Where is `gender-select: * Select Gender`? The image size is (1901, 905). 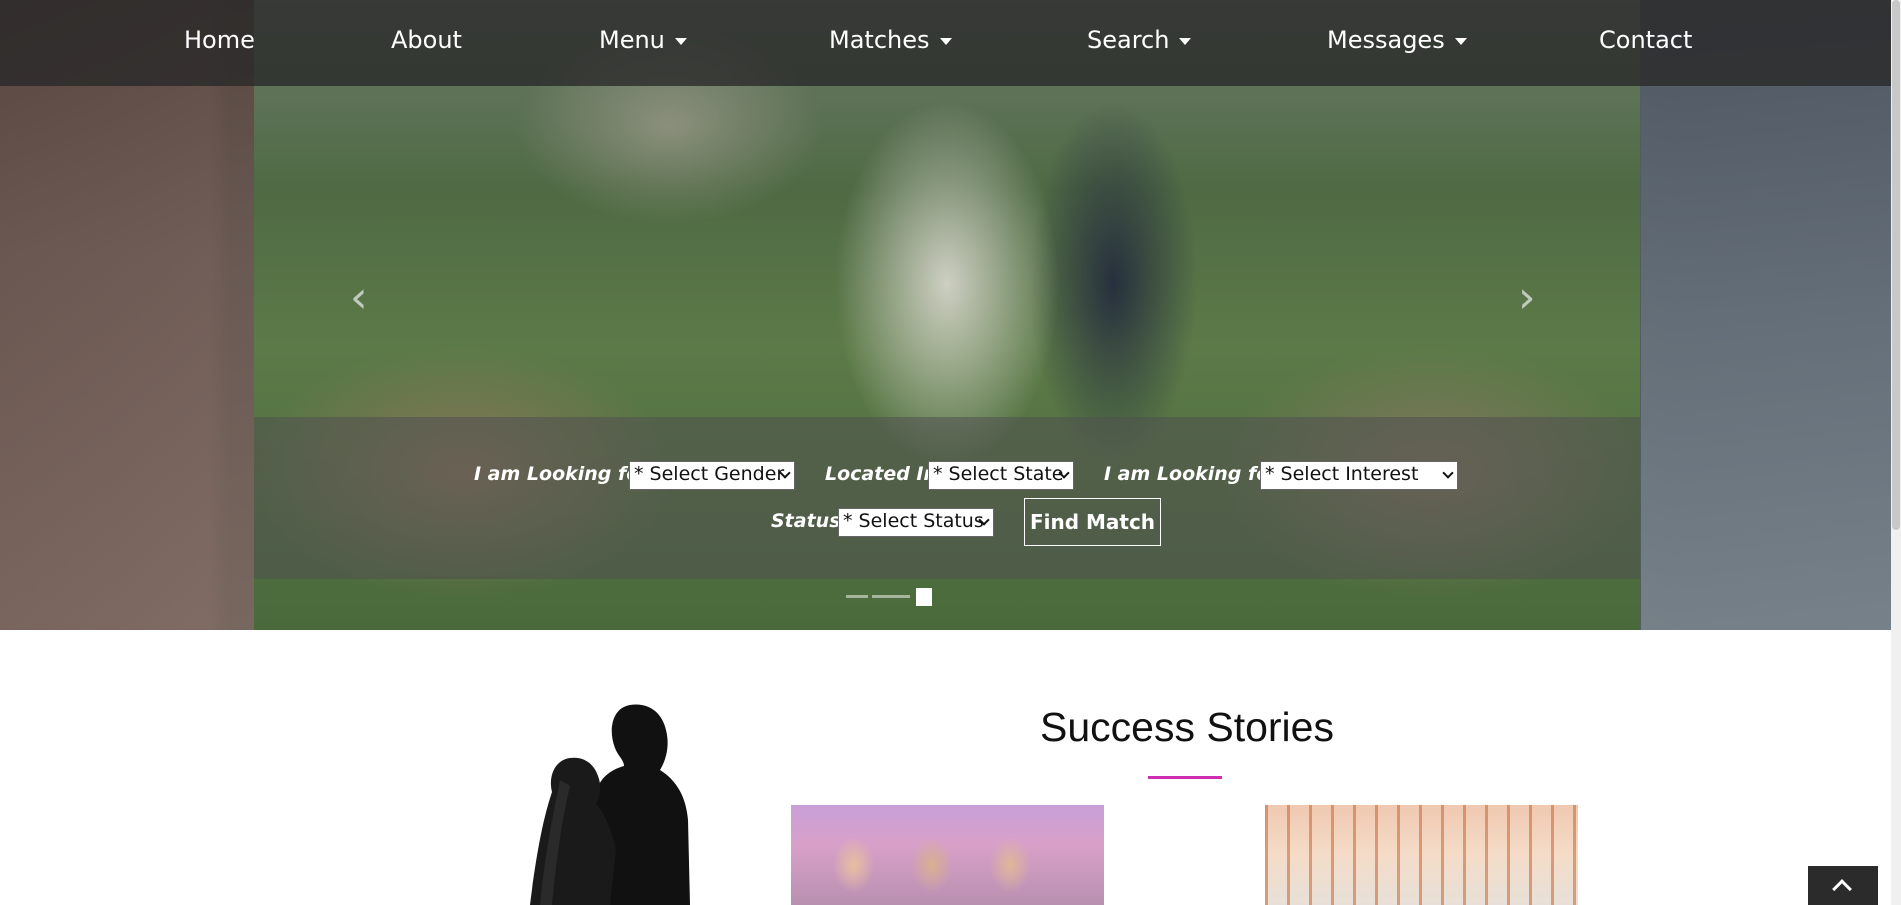 gender-select: * Select Gender is located at coordinates (712, 475).